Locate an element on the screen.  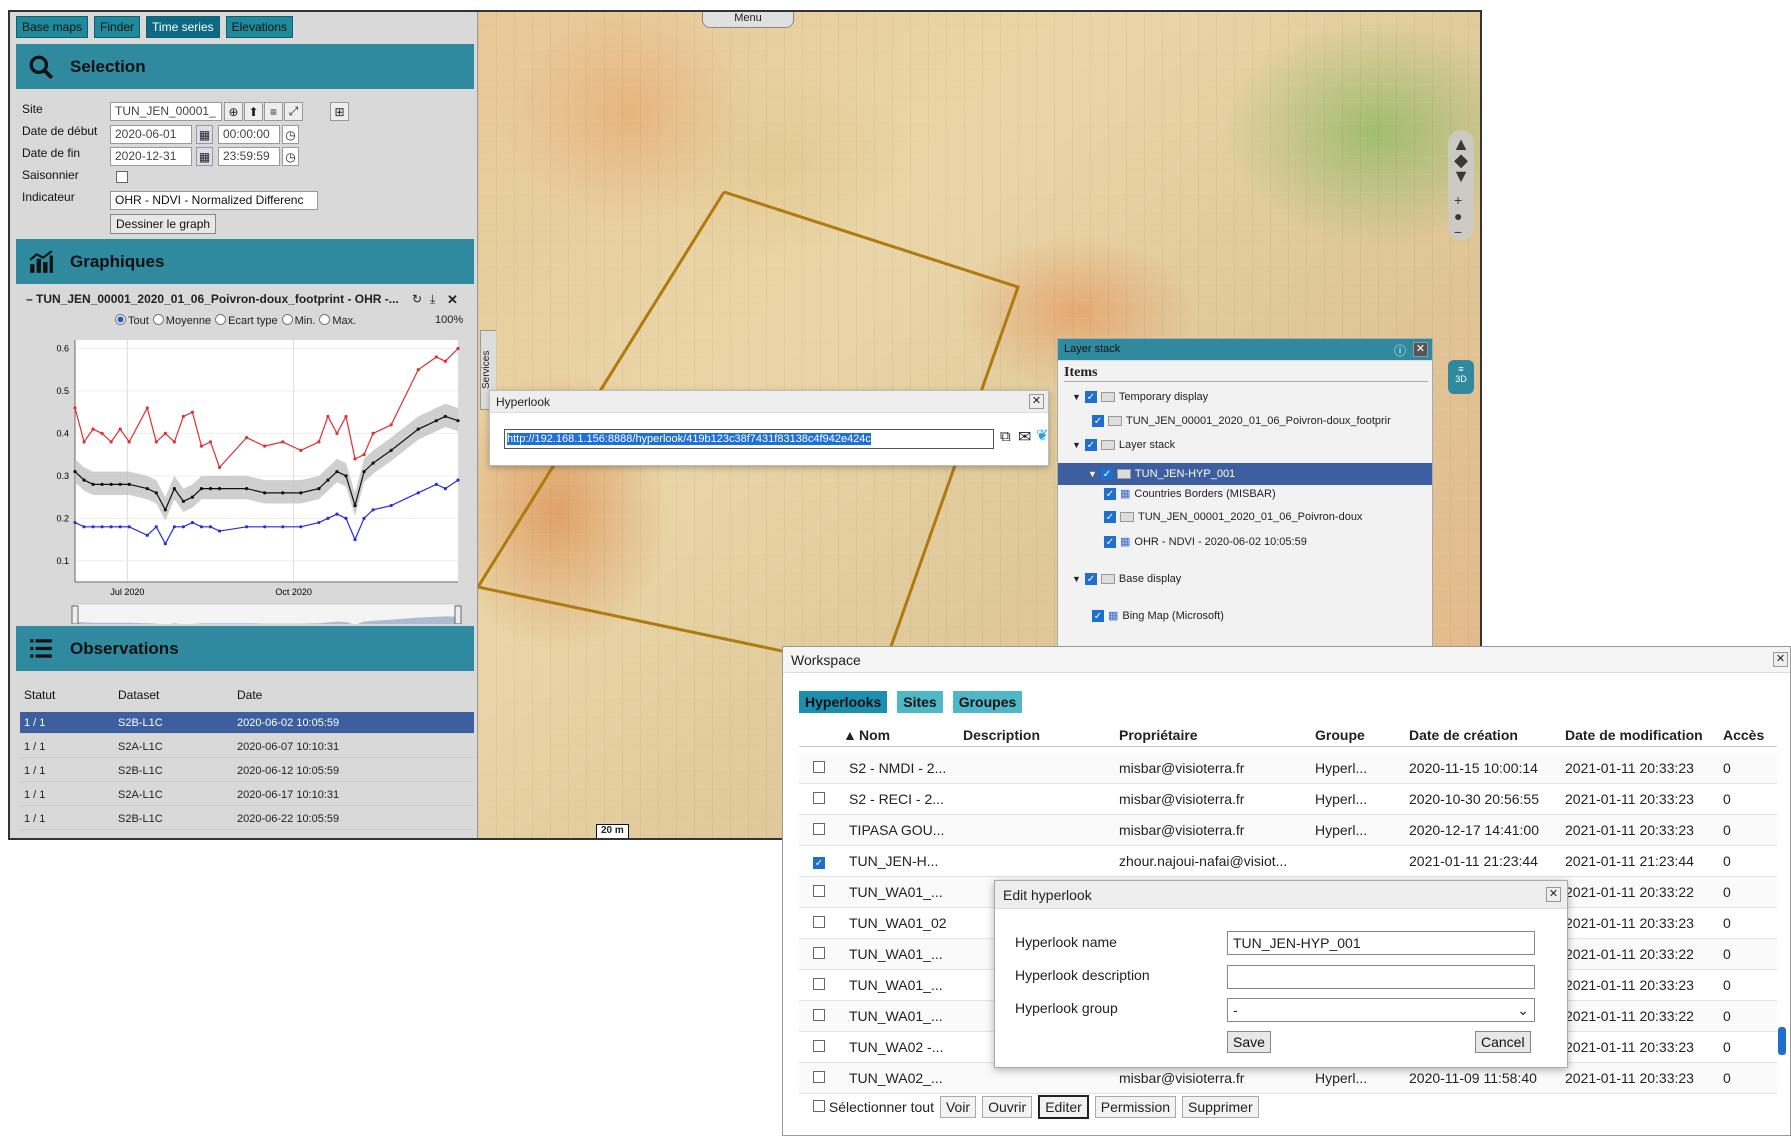
twitter-icon: ❦ is located at coordinates (1042, 435).